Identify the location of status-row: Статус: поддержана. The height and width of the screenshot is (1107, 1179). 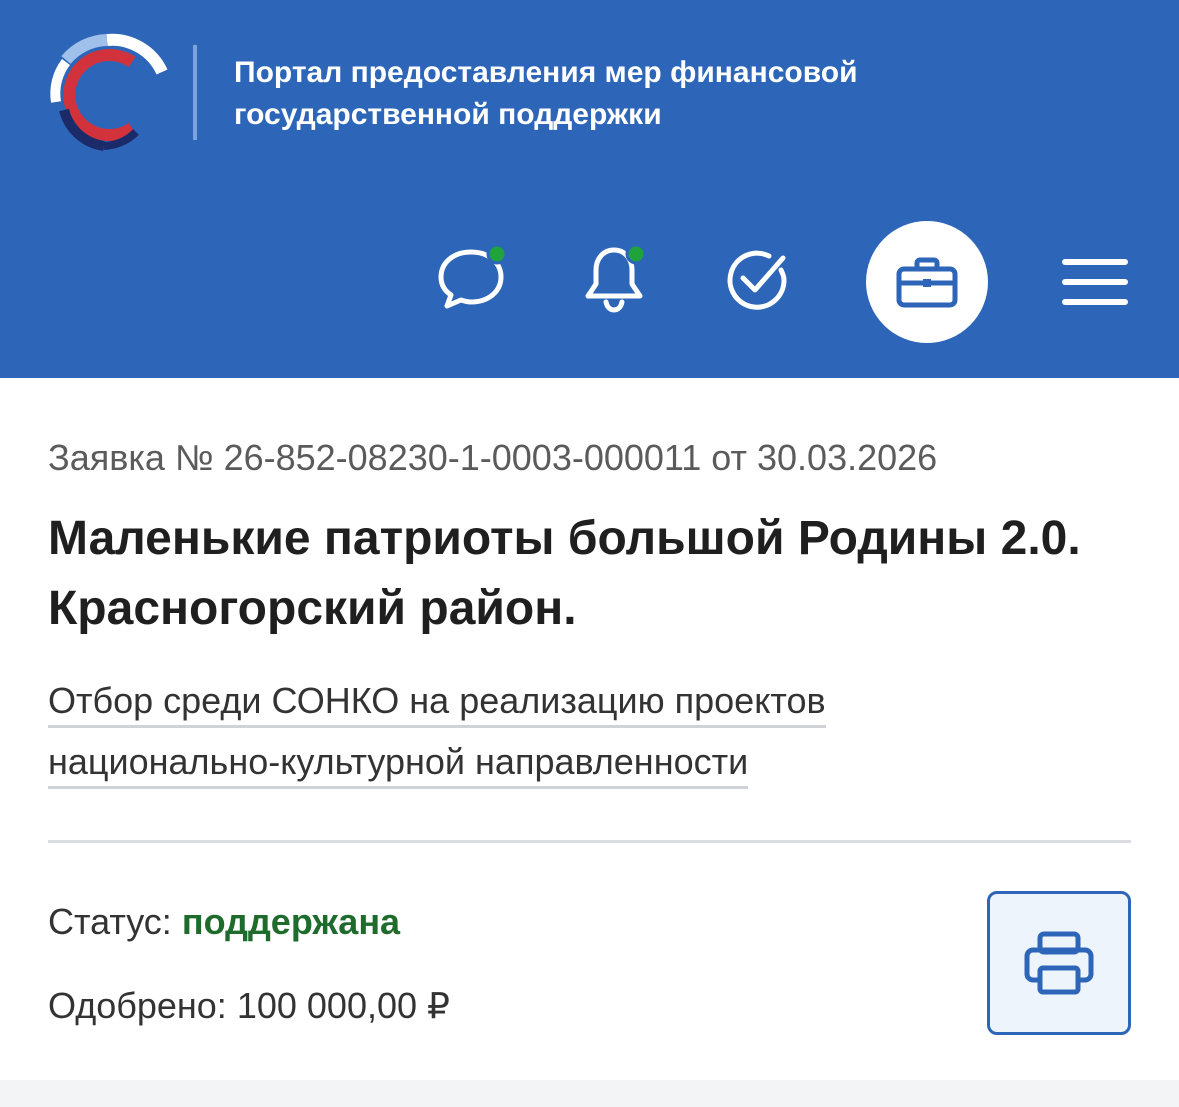
(224, 922).